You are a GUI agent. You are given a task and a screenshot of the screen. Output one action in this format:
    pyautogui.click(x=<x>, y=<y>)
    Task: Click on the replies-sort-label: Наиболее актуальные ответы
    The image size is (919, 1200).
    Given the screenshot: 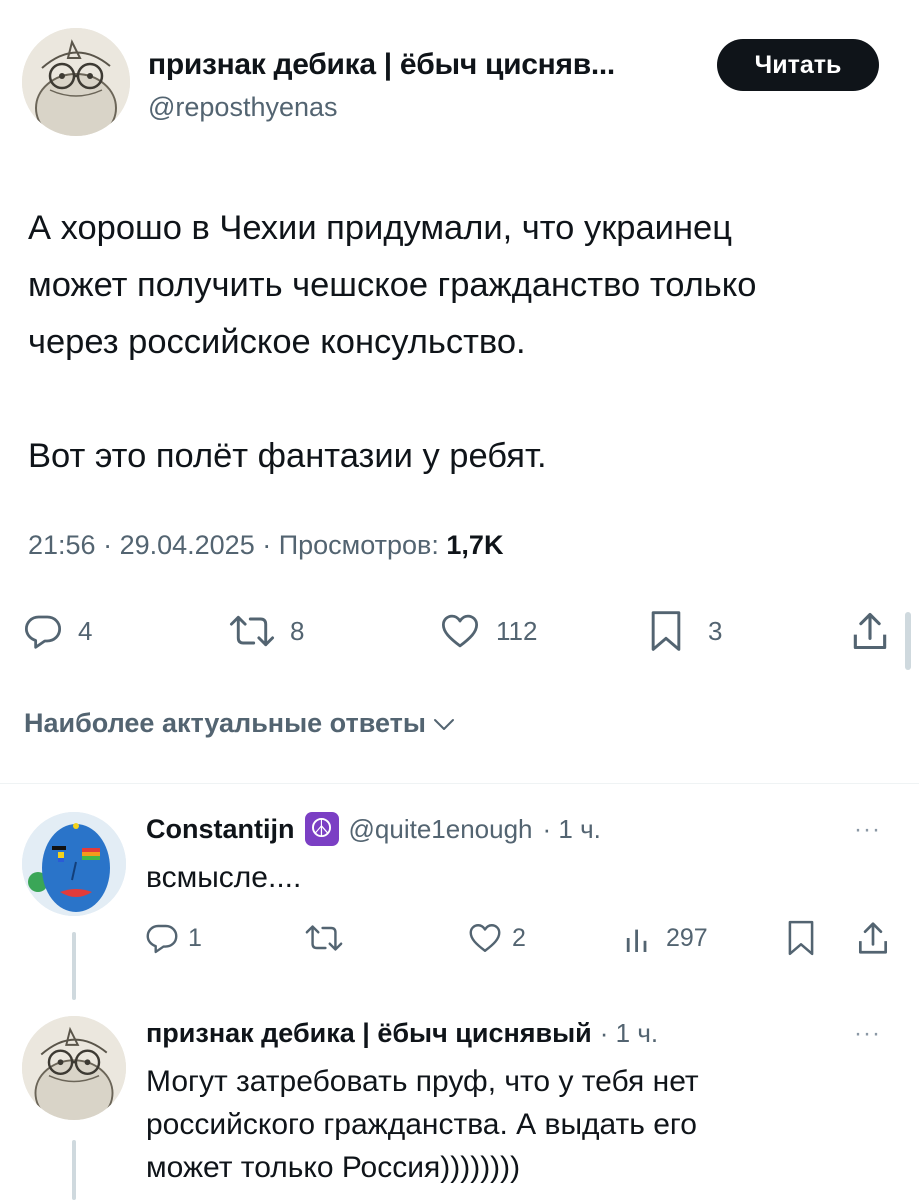 What is the action you would take?
    pyautogui.click(x=225, y=723)
    